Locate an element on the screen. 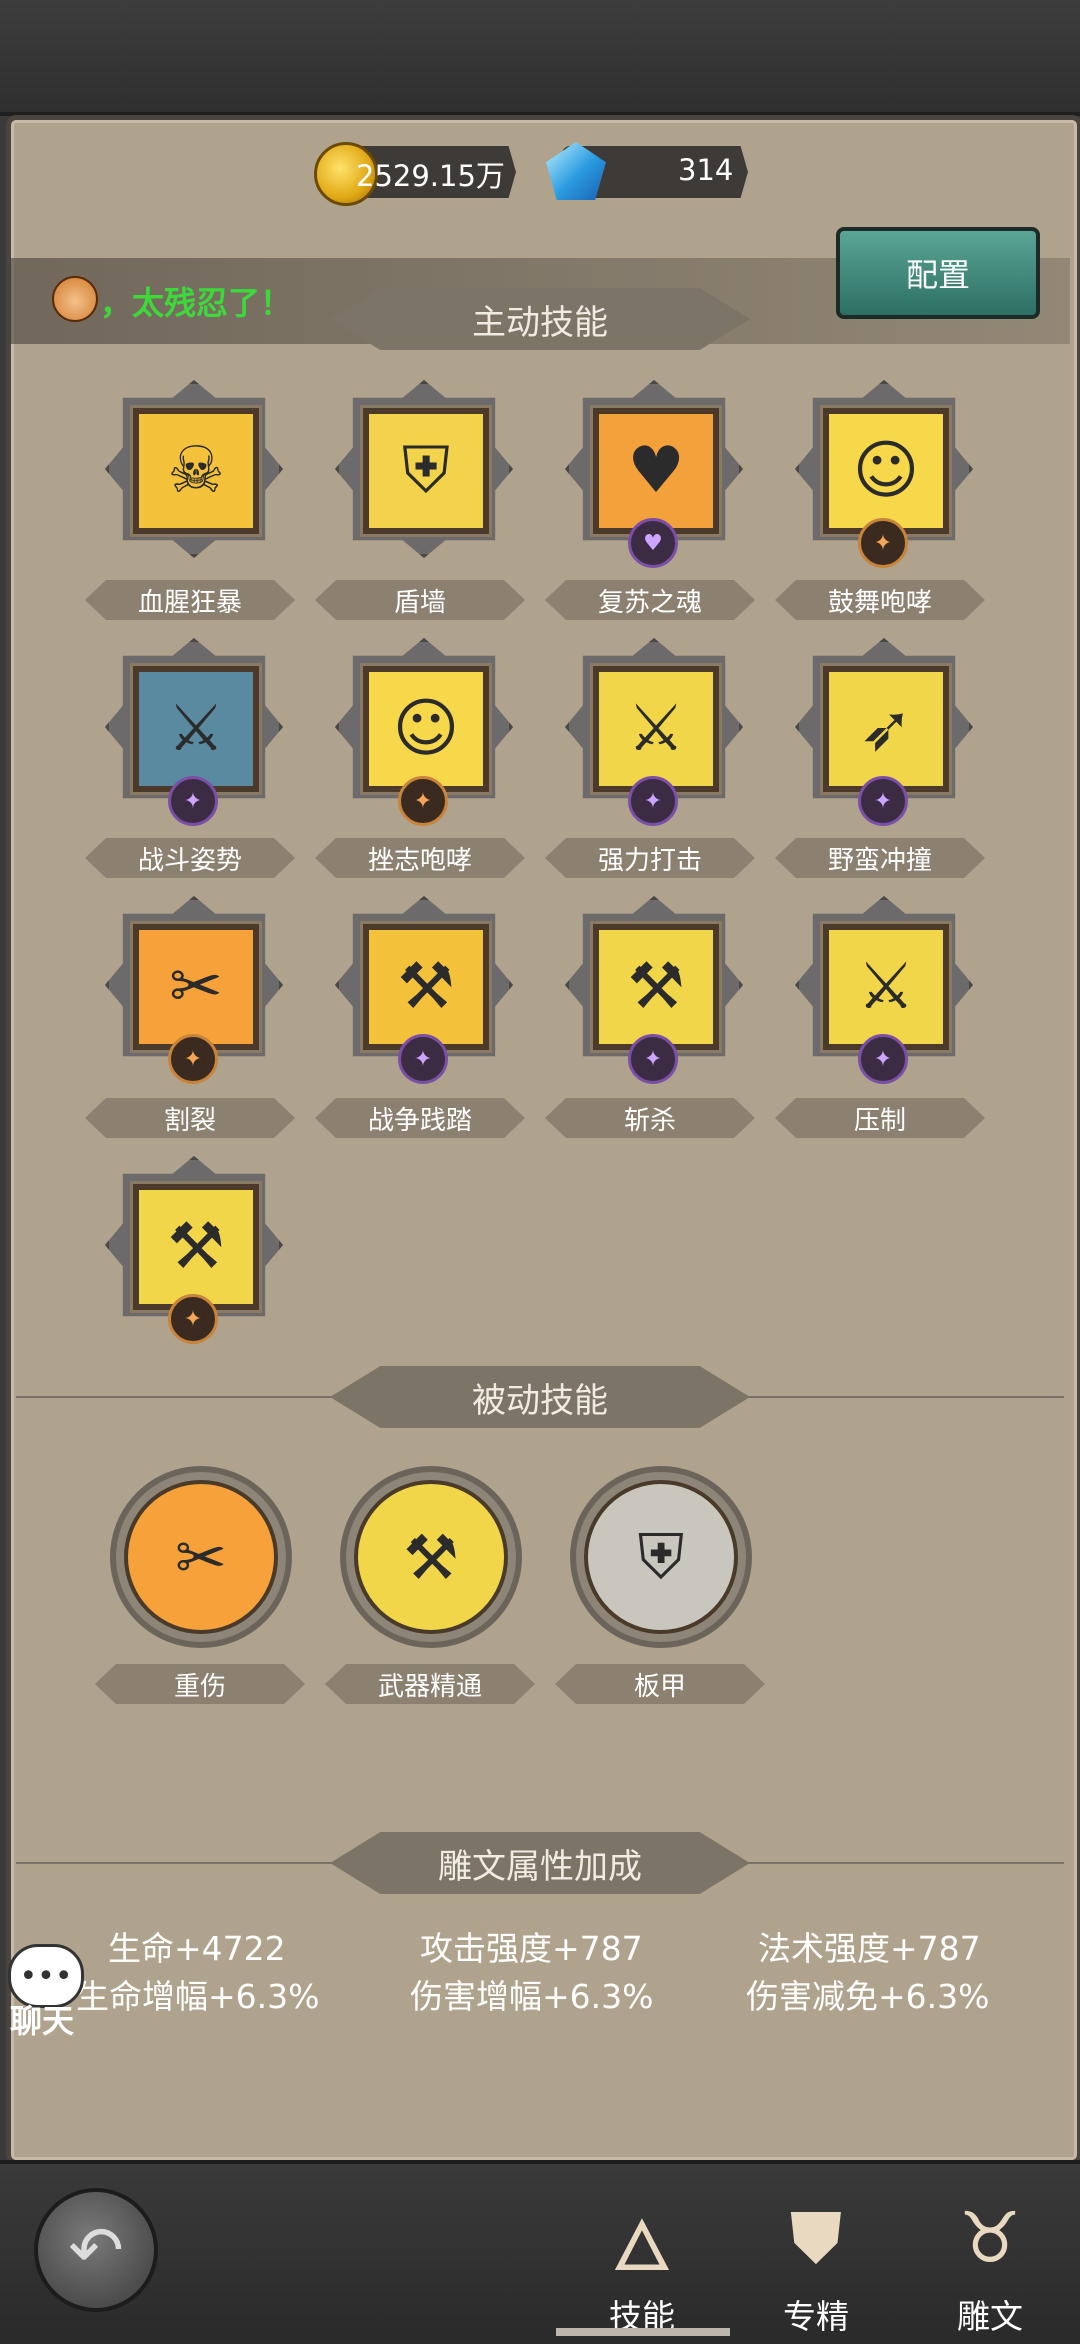  stat-attack-power: 攻击强度+787 is located at coordinates (531, 1948).